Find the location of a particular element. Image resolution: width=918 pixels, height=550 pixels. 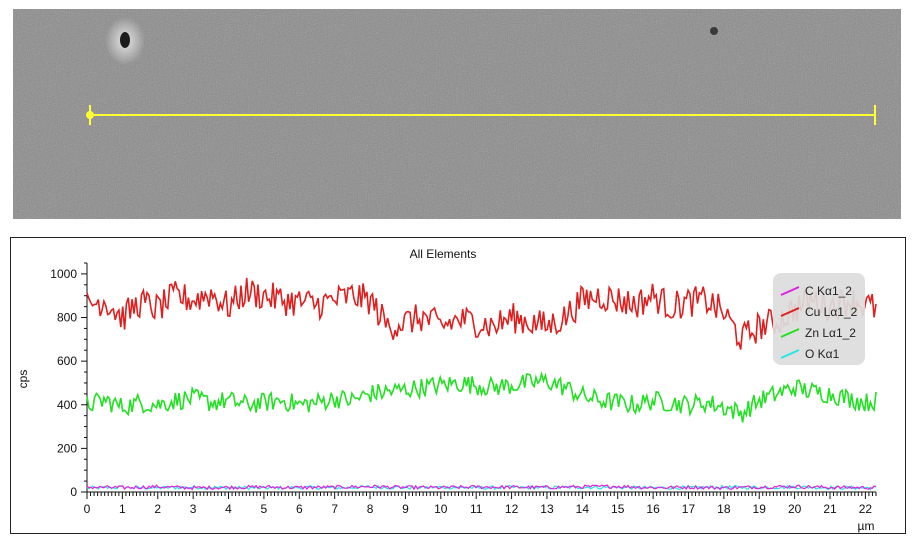

x-tick-label: 10 is located at coordinates (441, 509).